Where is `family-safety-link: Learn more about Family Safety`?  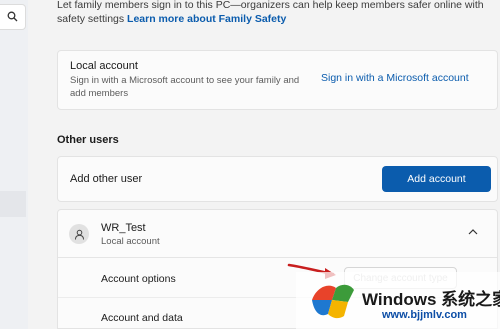
family-safety-link: Learn more about Family Safety is located at coordinates (206, 19).